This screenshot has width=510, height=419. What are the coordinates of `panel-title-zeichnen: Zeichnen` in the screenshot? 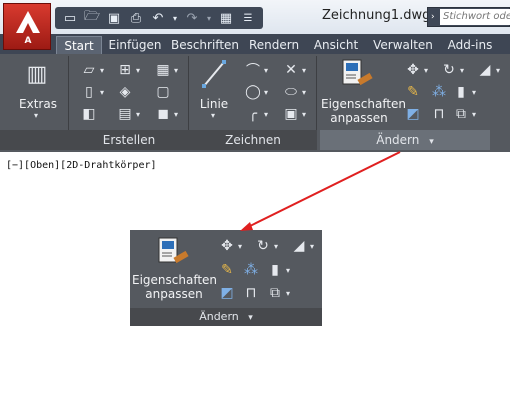 It's located at (253, 140).